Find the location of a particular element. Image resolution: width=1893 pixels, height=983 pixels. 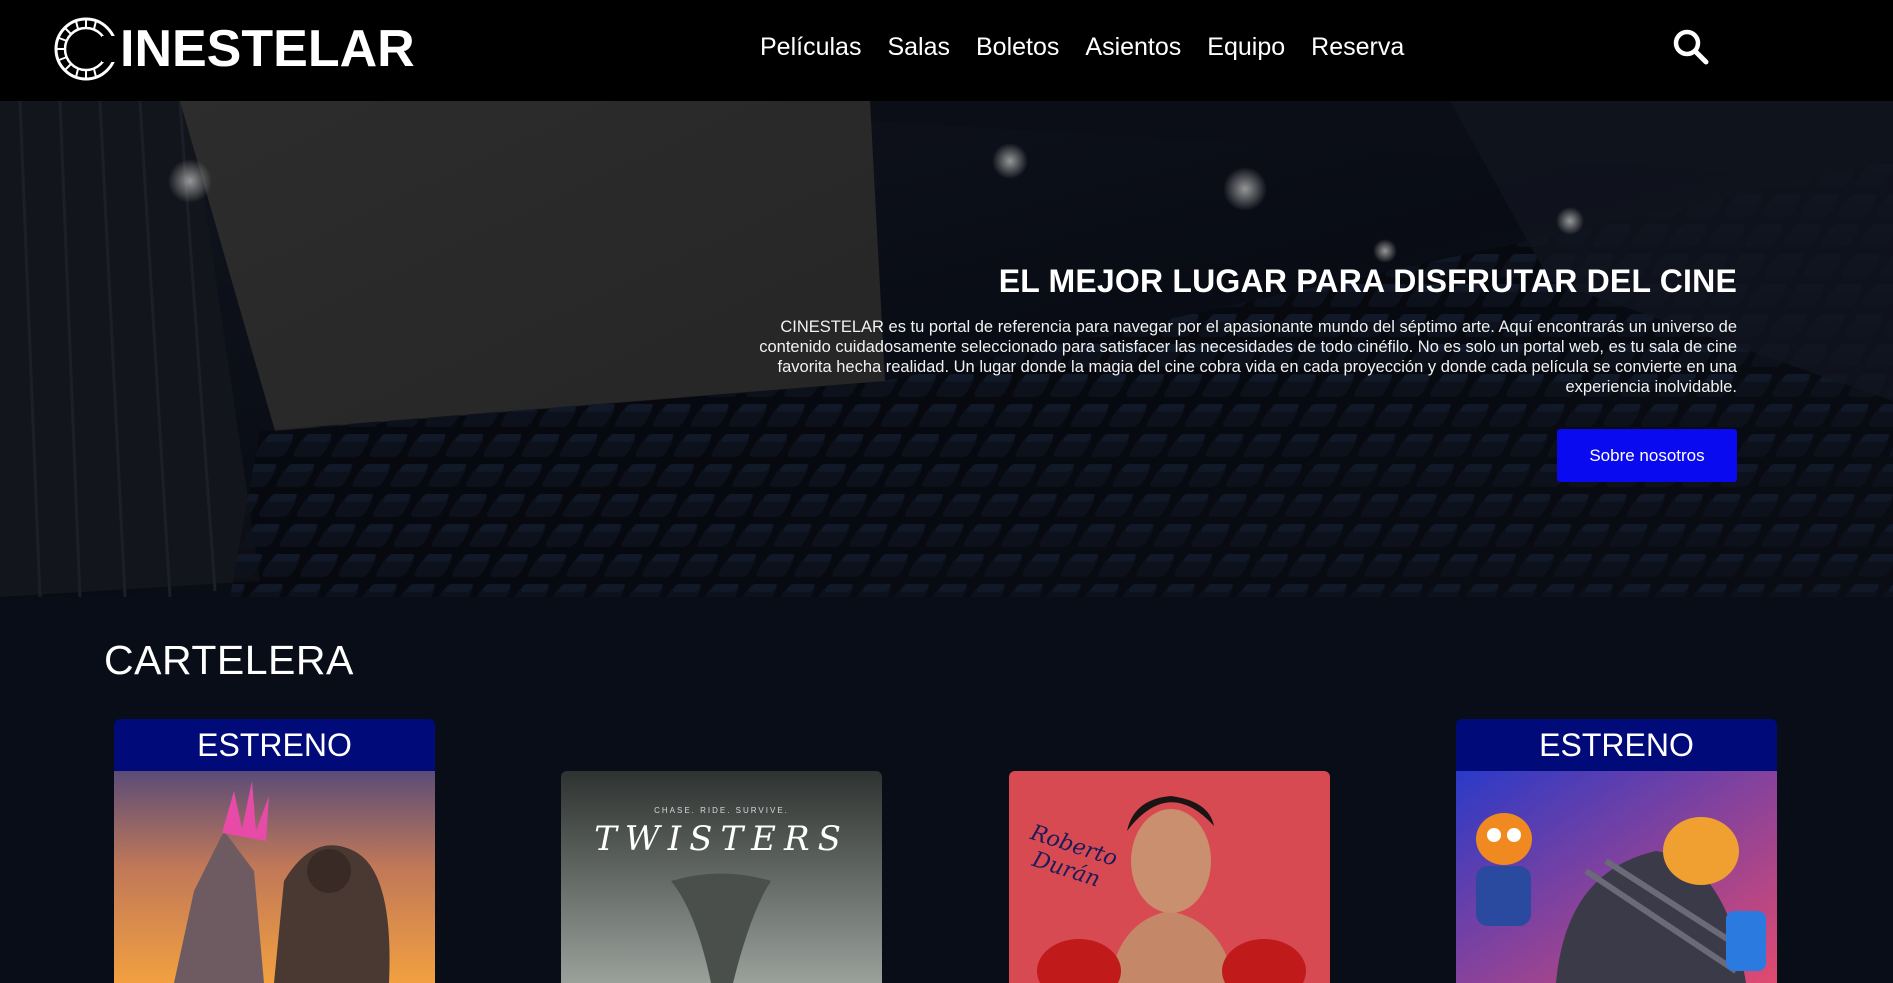

logo-text: INESTELAR is located at coordinates (267, 49).